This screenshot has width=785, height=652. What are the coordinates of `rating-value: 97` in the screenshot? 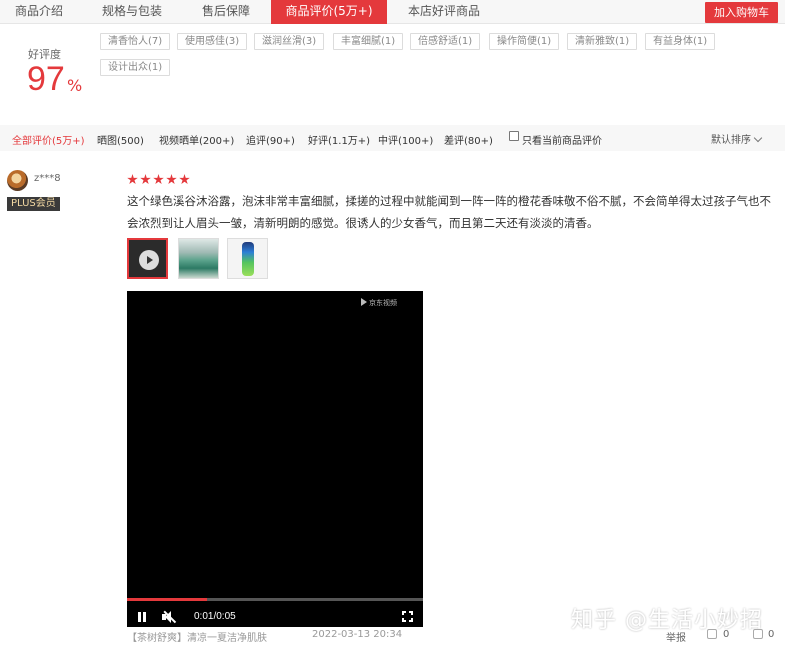 It's located at (46, 79).